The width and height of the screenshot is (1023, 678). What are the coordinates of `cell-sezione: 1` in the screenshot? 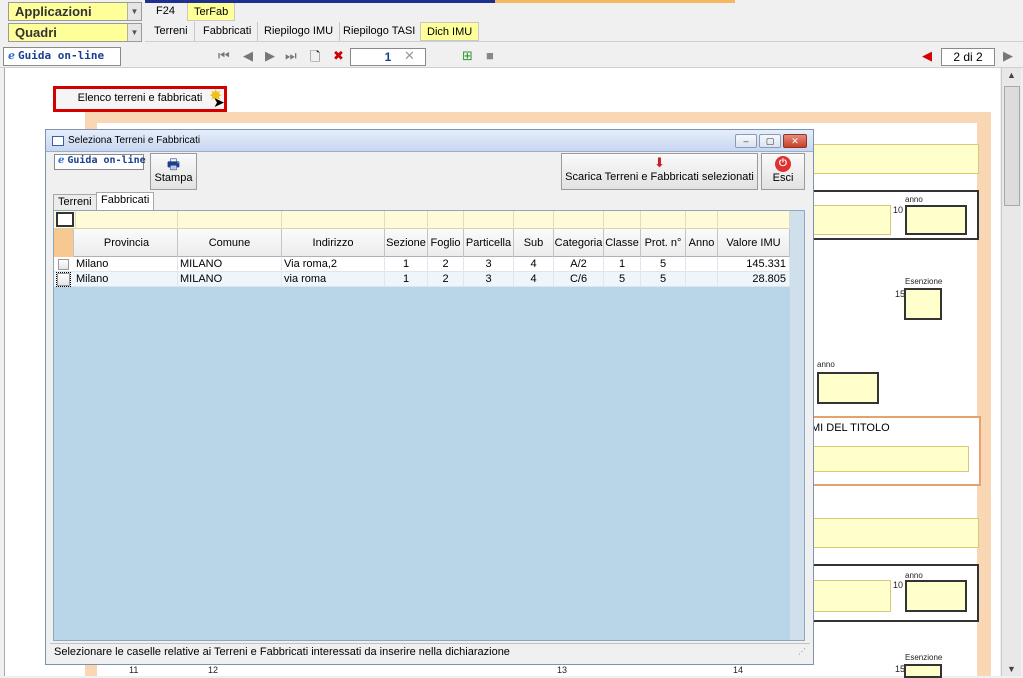 It's located at (406, 279).